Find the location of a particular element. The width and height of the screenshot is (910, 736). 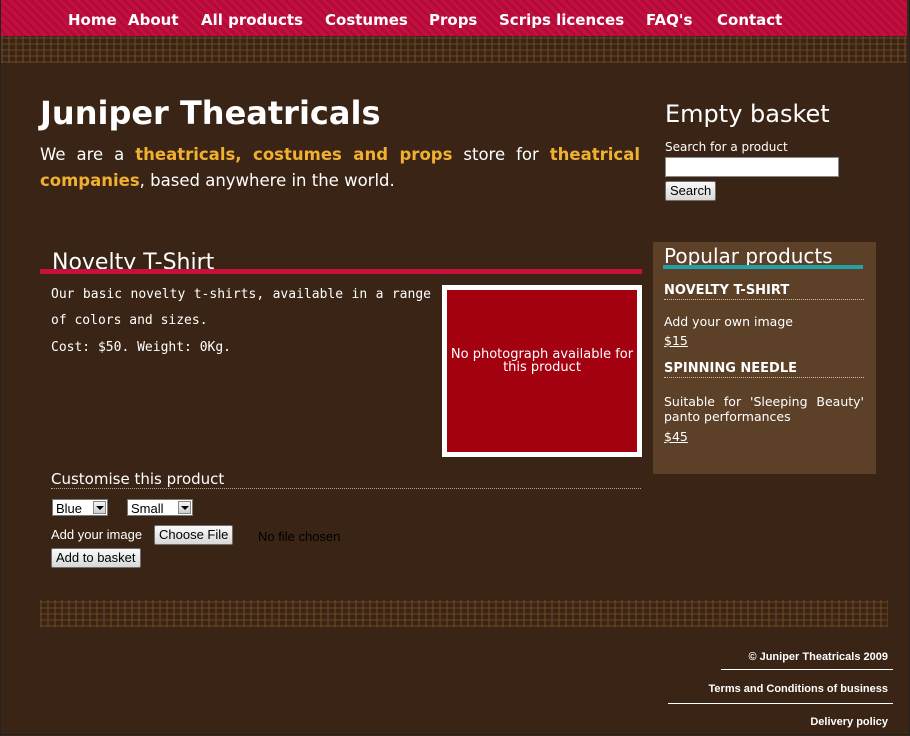

footer-terms-link: Terms and Conditions of business is located at coordinates (798, 689).